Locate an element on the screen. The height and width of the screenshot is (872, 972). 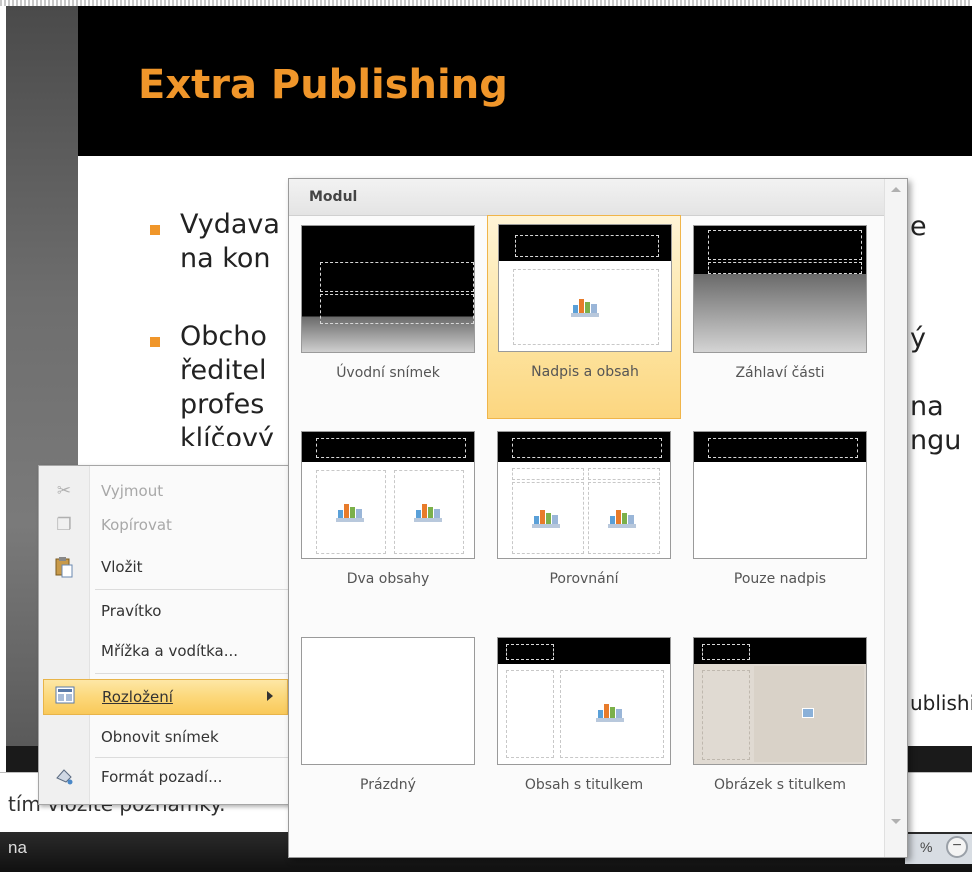
slide-text-line: Vydava is located at coordinates (230, 225).